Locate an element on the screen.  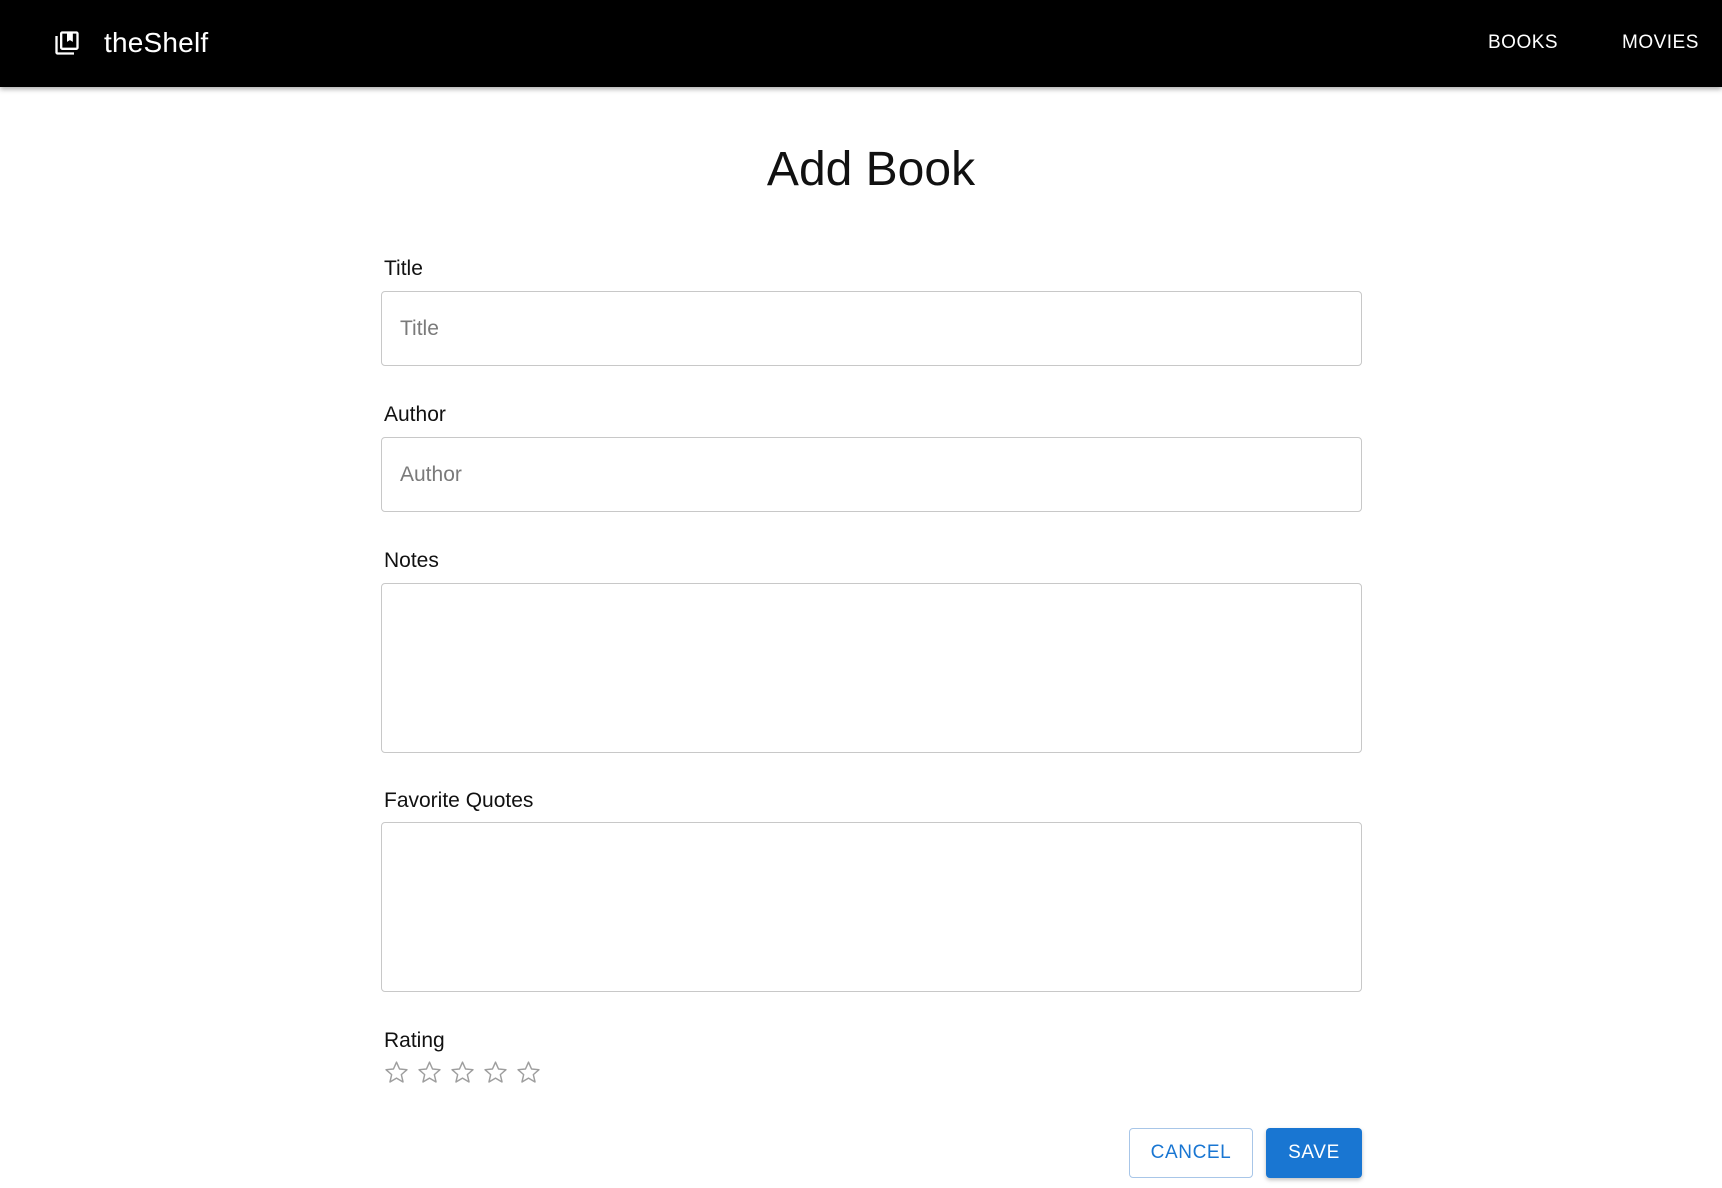
nav-link-books: BOOKS is located at coordinates (1523, 43).